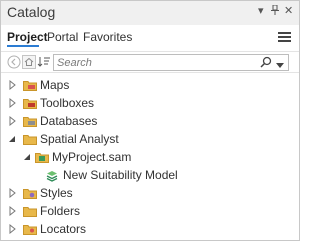 The width and height of the screenshot is (320, 241). What do you see at coordinates (52, 176) in the screenshot?
I see `suitability-model-icon` at bounding box center [52, 176].